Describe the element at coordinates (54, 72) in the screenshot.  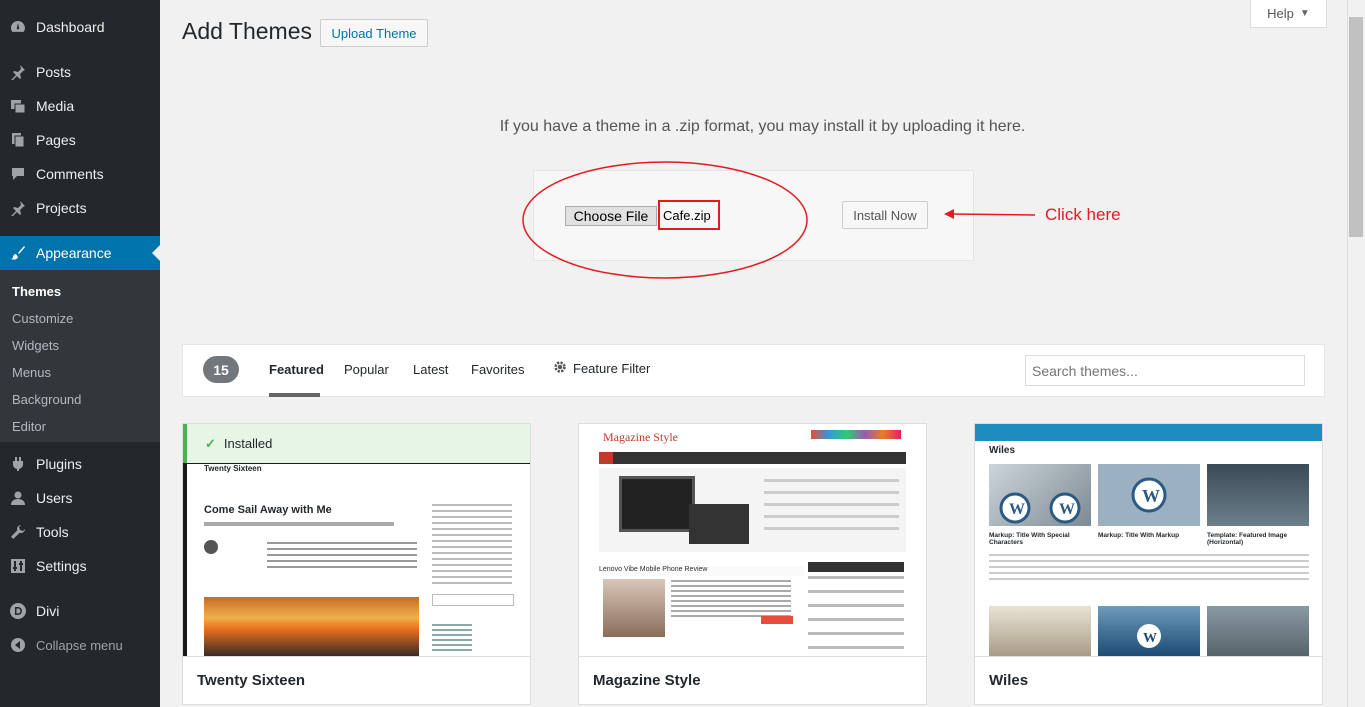
I see `sidebar-item-label: Posts` at that location.